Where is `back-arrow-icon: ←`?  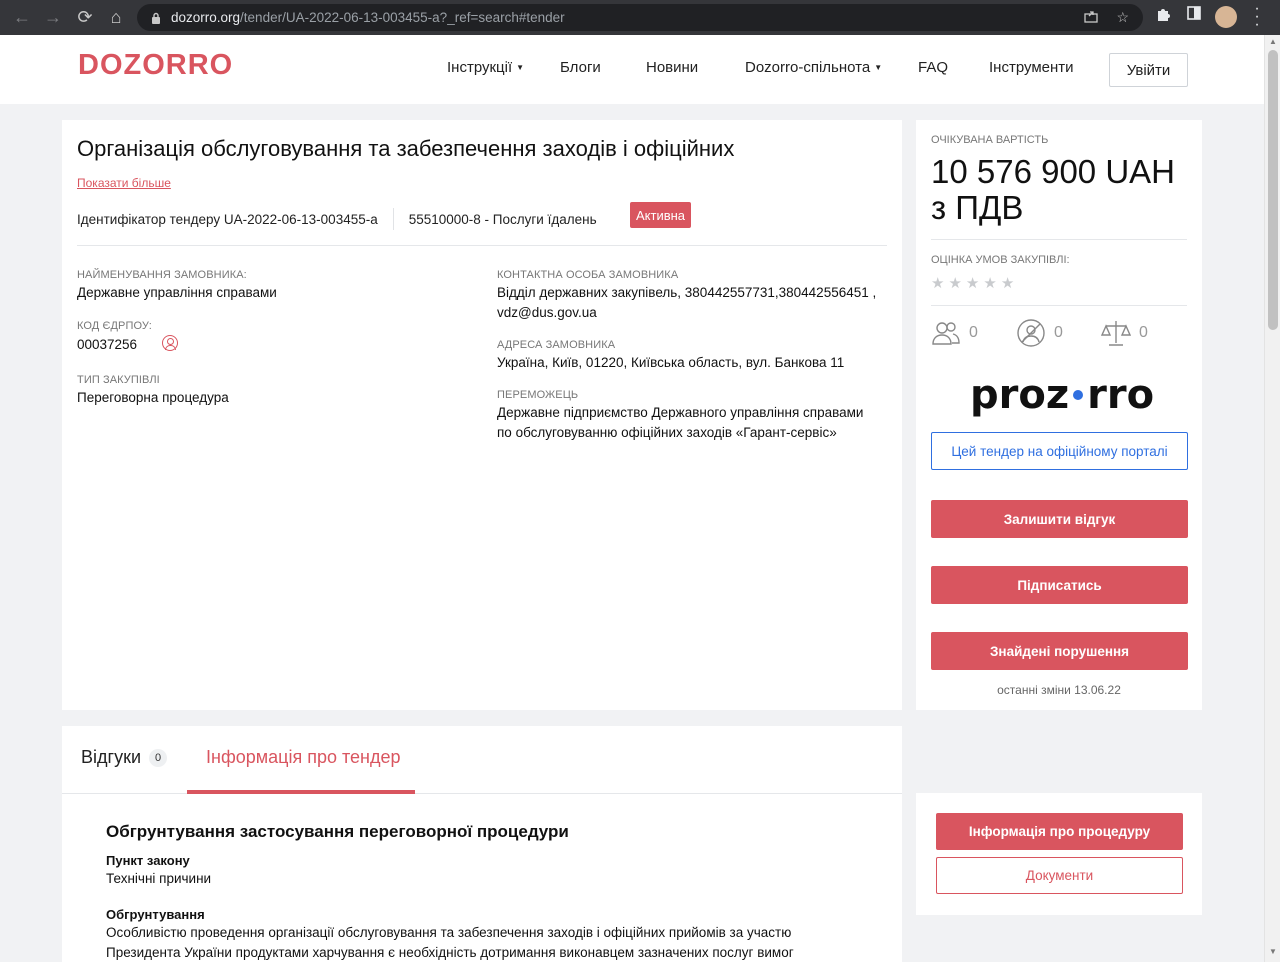 back-arrow-icon: ← is located at coordinates (22, 17).